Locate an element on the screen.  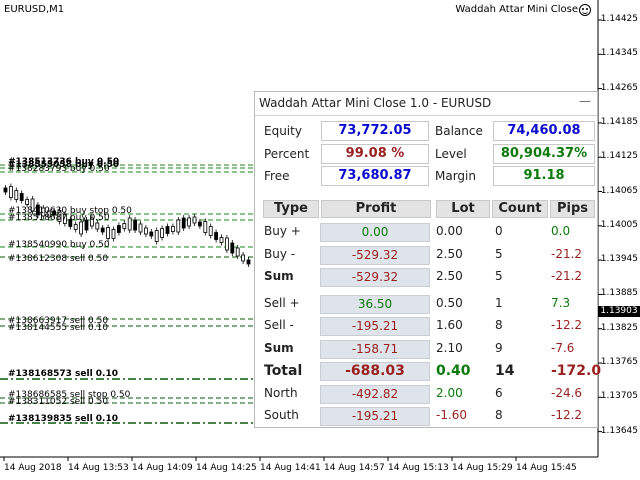
free-value: 73,680.87 is located at coordinates (375, 176).